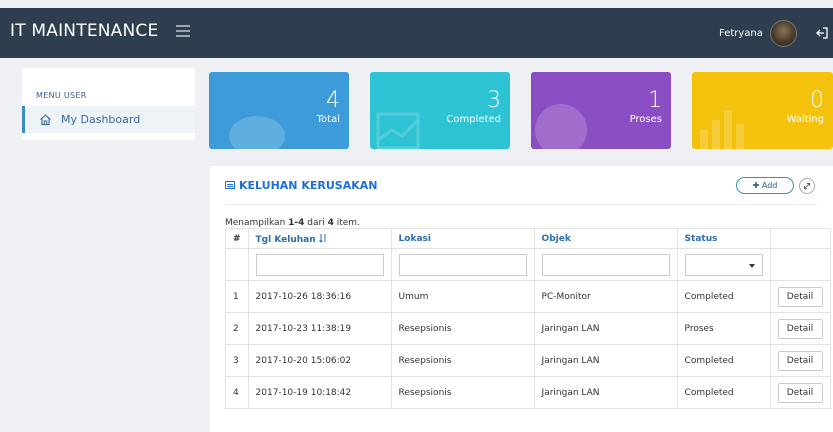 The height and width of the screenshot is (432, 833). What do you see at coordinates (800, 238) in the screenshot?
I see `column-header-action` at bounding box center [800, 238].